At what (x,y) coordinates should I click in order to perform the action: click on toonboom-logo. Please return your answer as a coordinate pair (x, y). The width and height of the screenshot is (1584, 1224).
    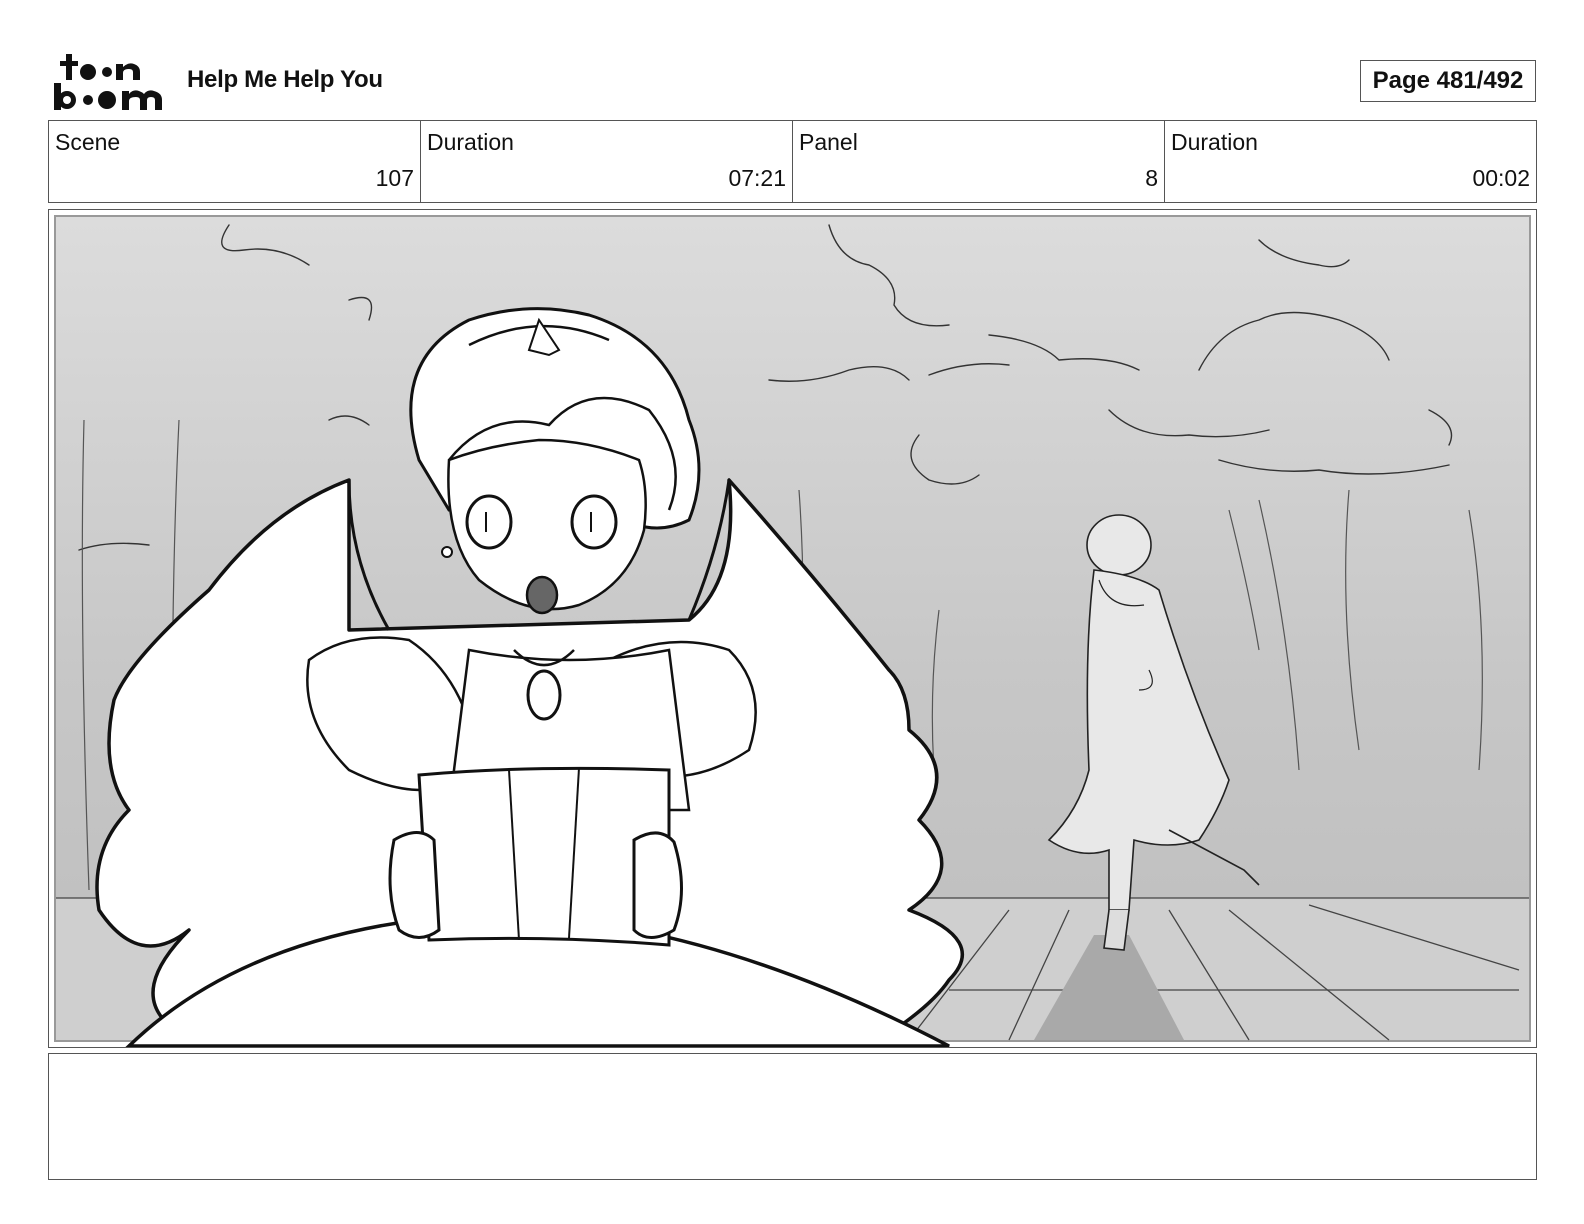
    Looking at the image, I should click on (108, 82).